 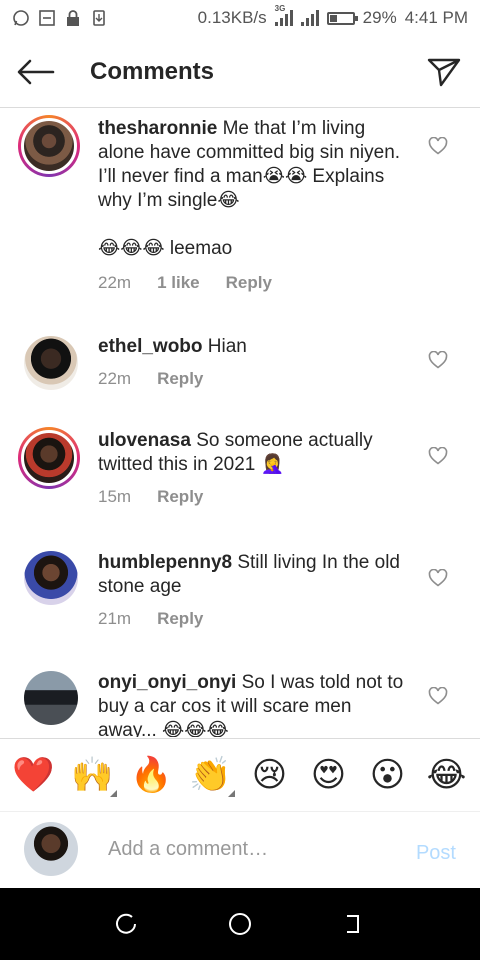 What do you see at coordinates (99, 18) in the screenshot?
I see `download-icon` at bounding box center [99, 18].